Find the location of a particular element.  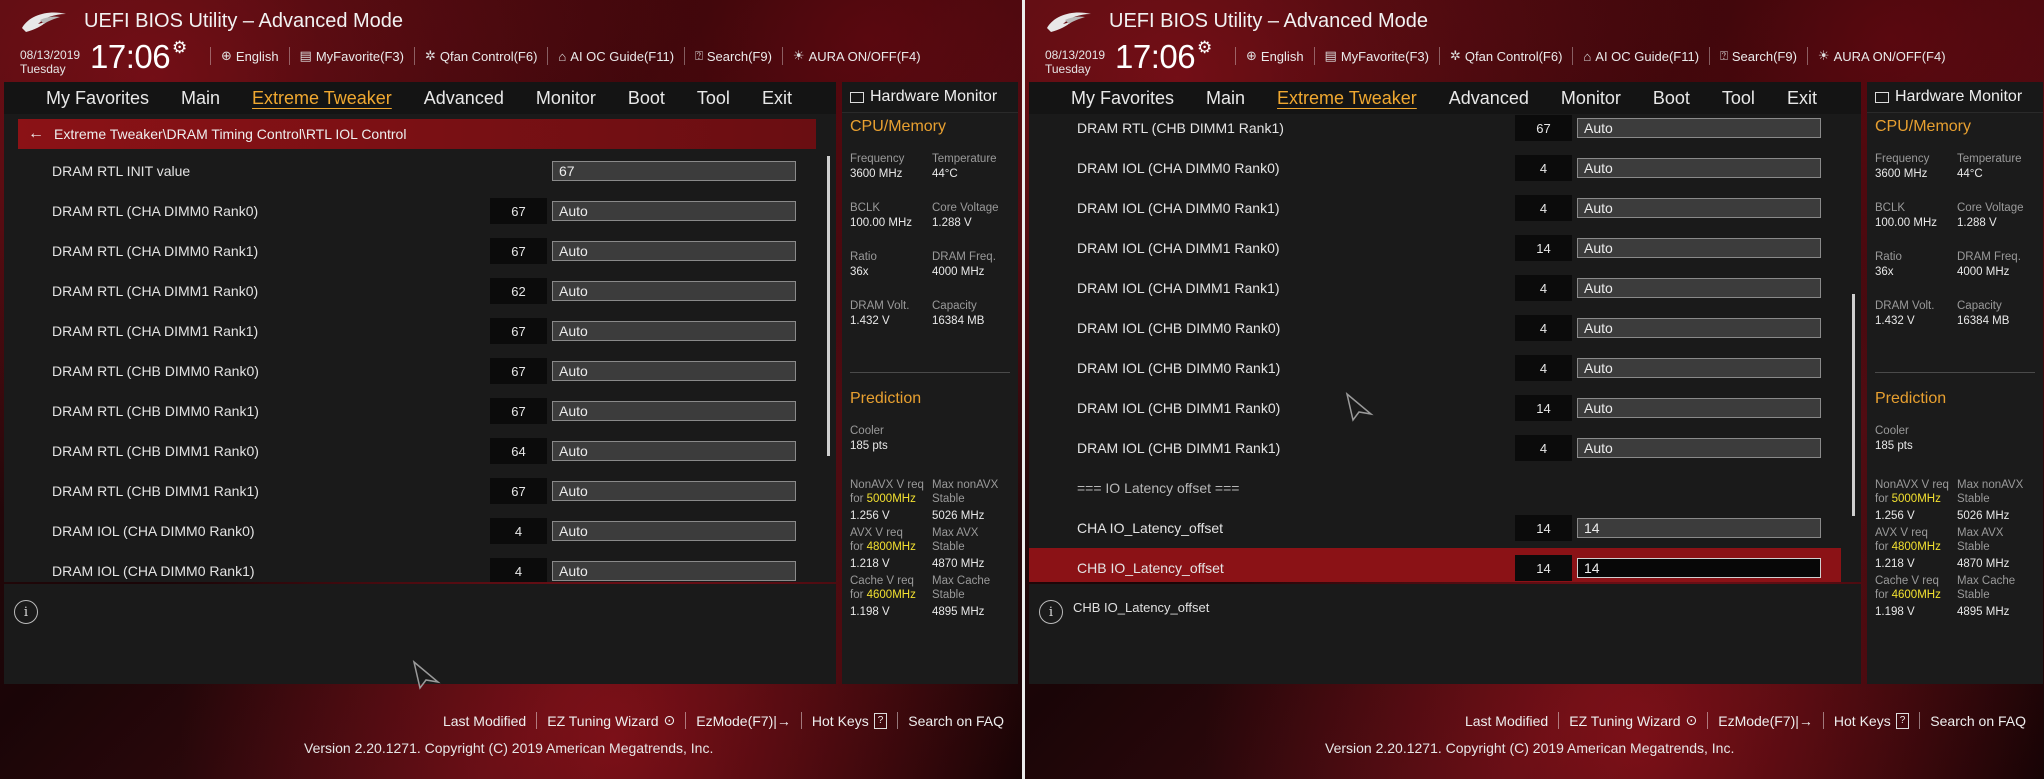

setting-row: DRAM IOL (CHB DIMM1 Rank1) 4 Auto is located at coordinates (1435, 448).